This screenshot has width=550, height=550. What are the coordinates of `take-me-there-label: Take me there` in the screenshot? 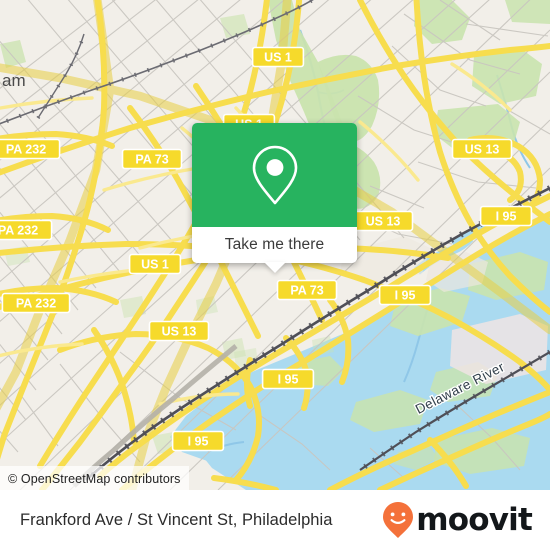 It's located at (274, 244).